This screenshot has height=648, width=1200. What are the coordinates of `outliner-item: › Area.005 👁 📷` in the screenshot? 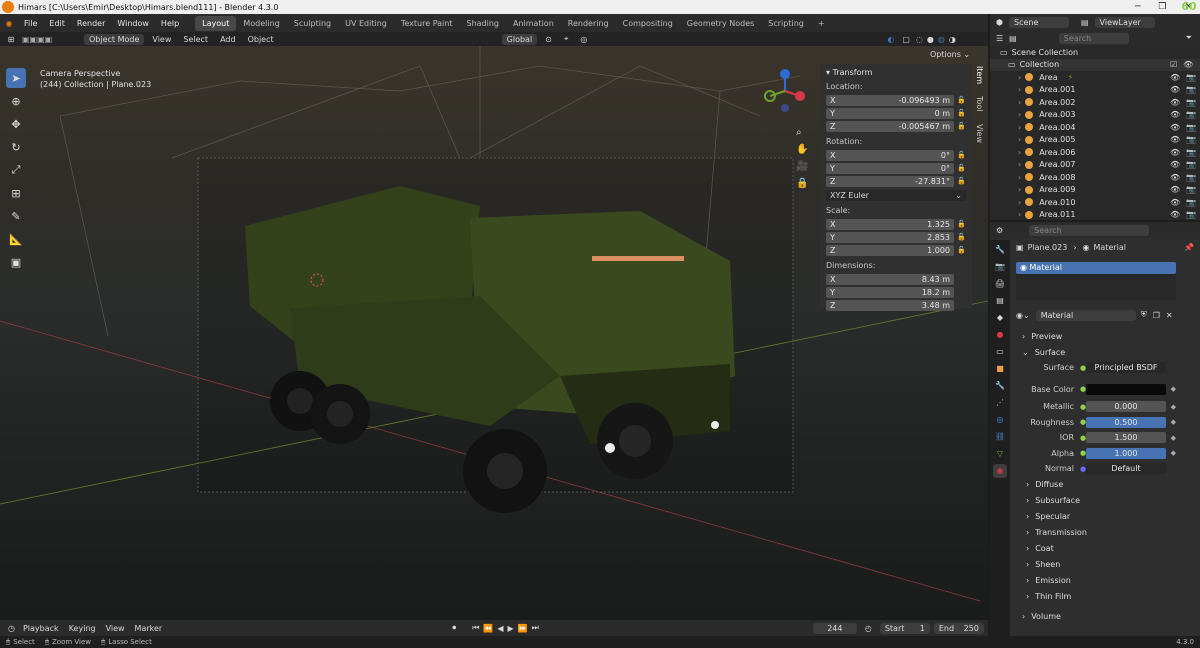 It's located at (1095, 140).